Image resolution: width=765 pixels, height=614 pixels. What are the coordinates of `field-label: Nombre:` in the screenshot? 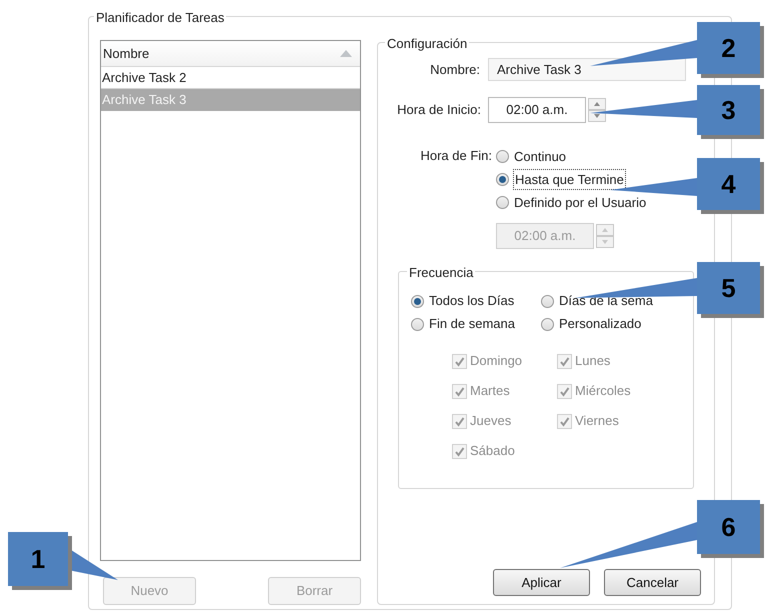 It's located at (455, 69).